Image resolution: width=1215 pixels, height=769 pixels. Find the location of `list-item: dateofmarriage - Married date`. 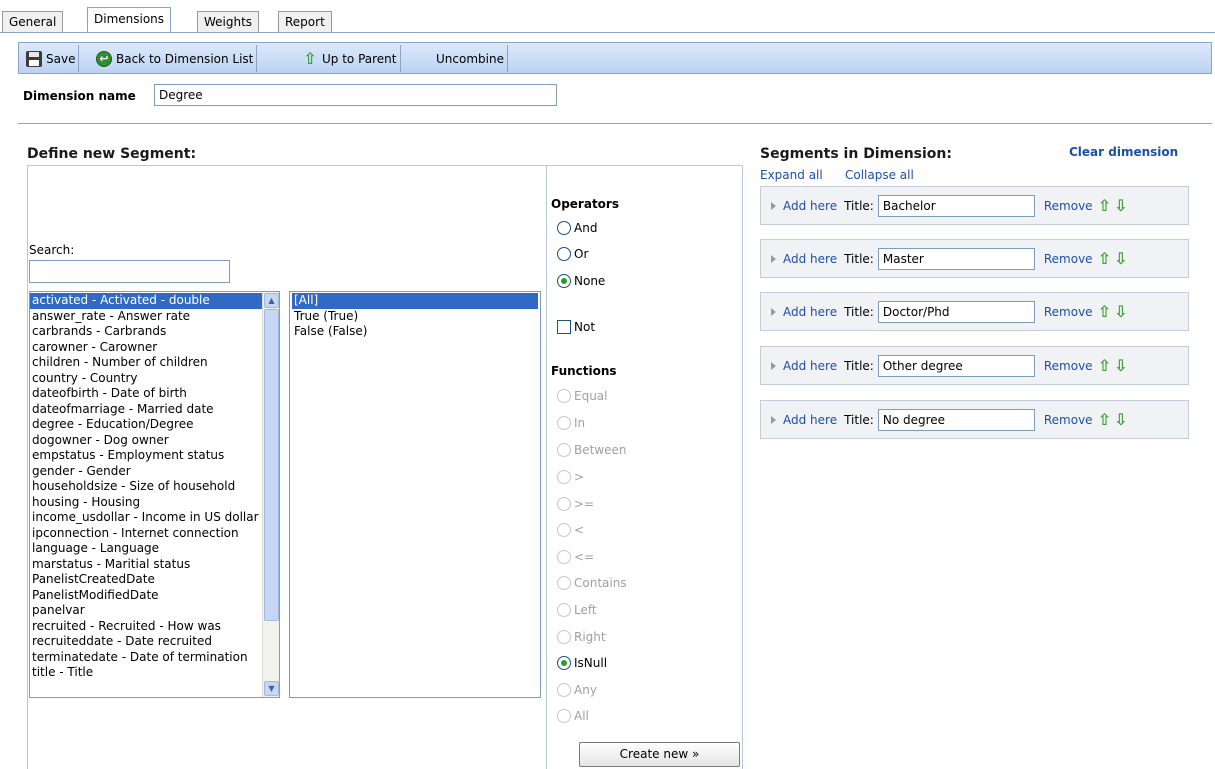

list-item: dateofmarriage - Married date is located at coordinates (146, 410).